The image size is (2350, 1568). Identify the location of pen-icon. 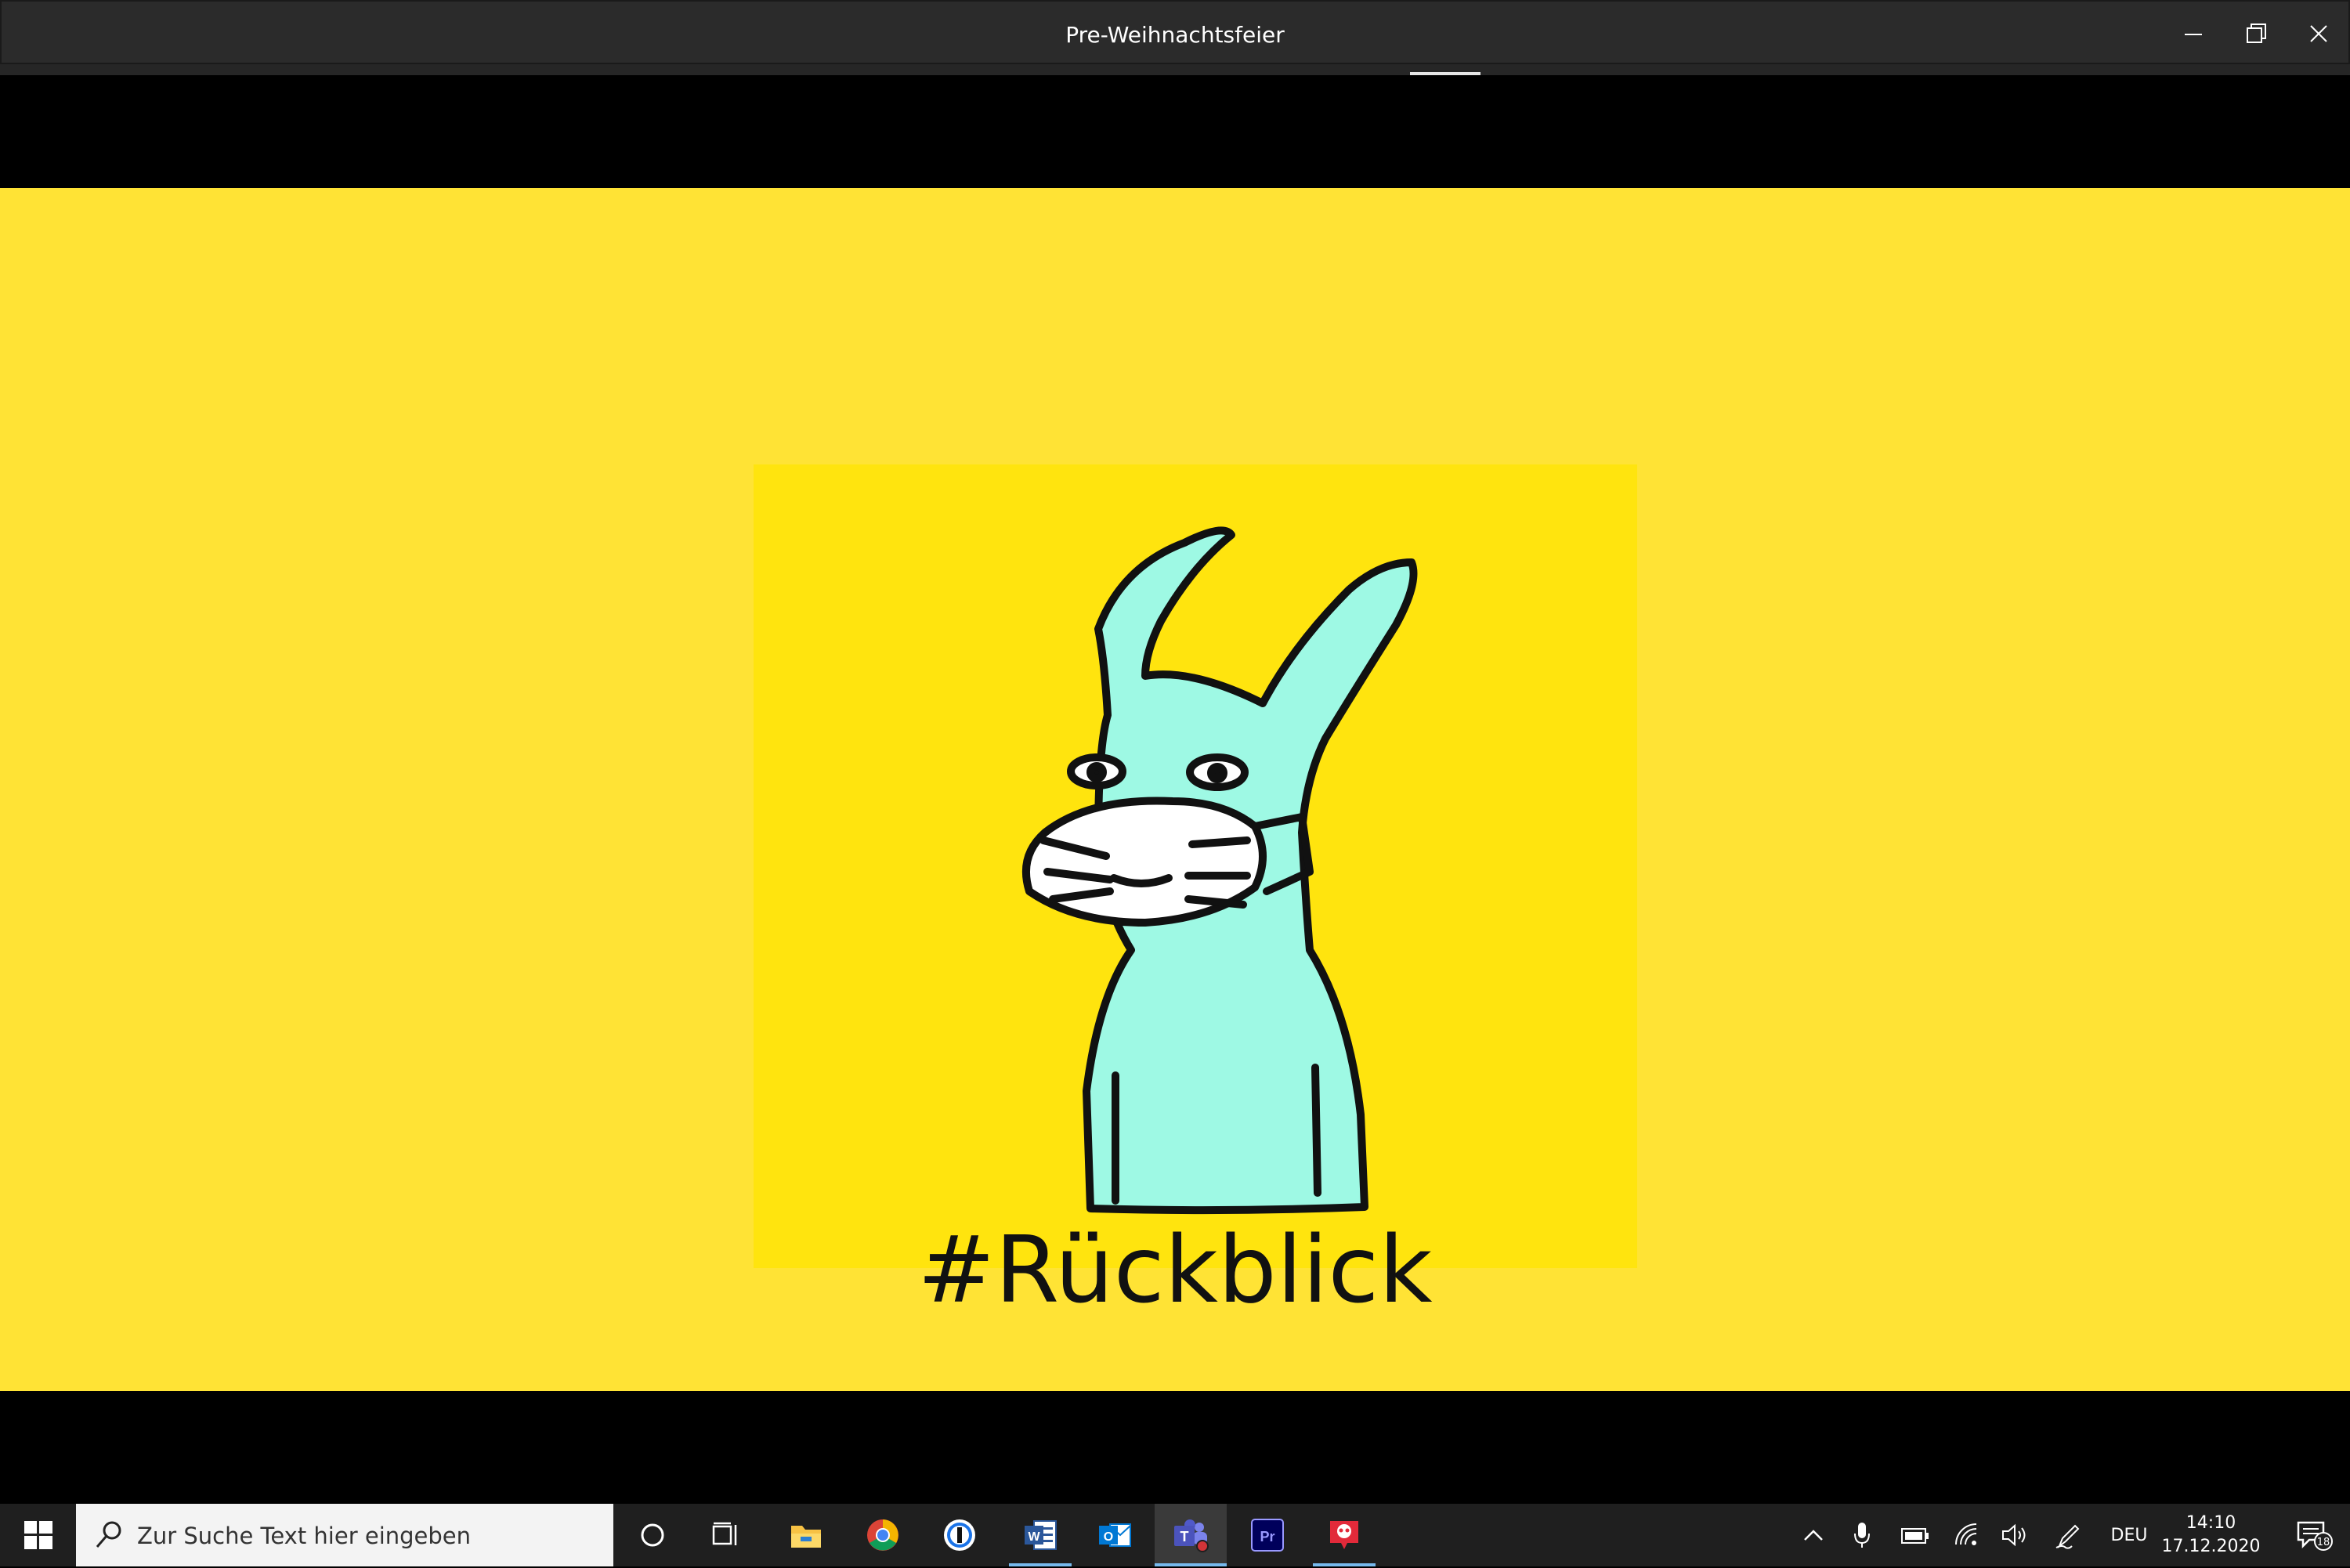
(2067, 1536).